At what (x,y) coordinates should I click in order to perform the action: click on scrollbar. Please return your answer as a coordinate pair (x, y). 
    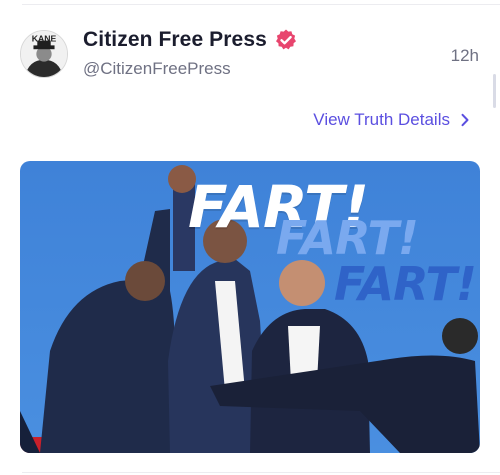
    Looking at the image, I should click on (494, 91).